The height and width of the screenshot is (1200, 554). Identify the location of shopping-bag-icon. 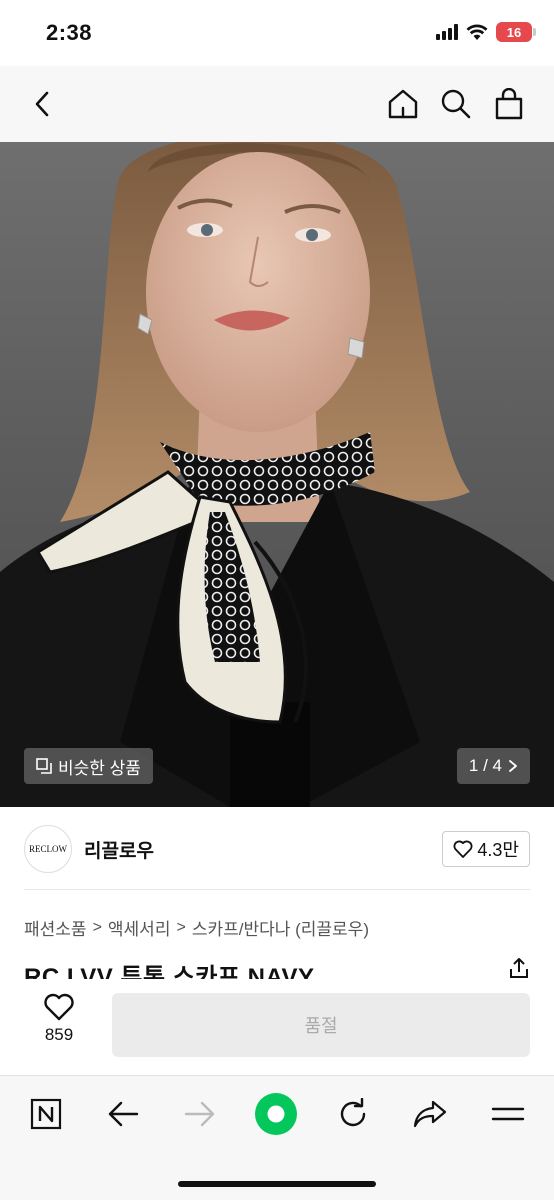
(509, 104).